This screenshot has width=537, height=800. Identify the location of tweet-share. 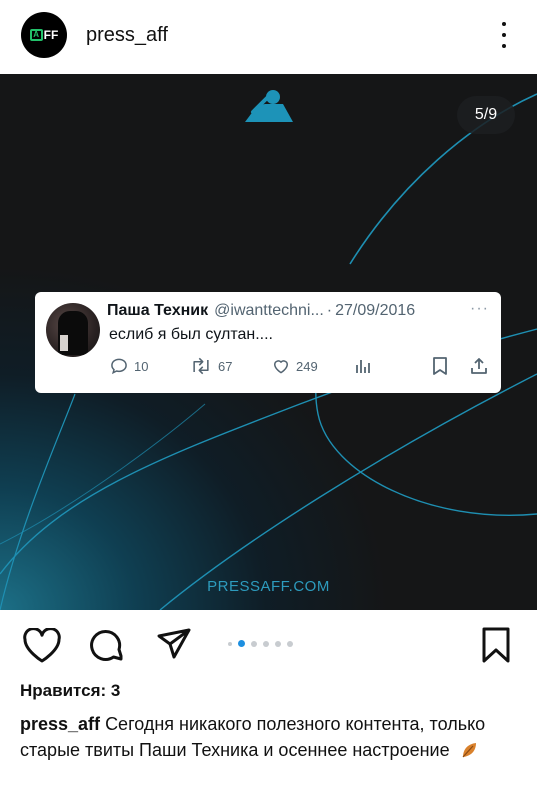
(479, 366).